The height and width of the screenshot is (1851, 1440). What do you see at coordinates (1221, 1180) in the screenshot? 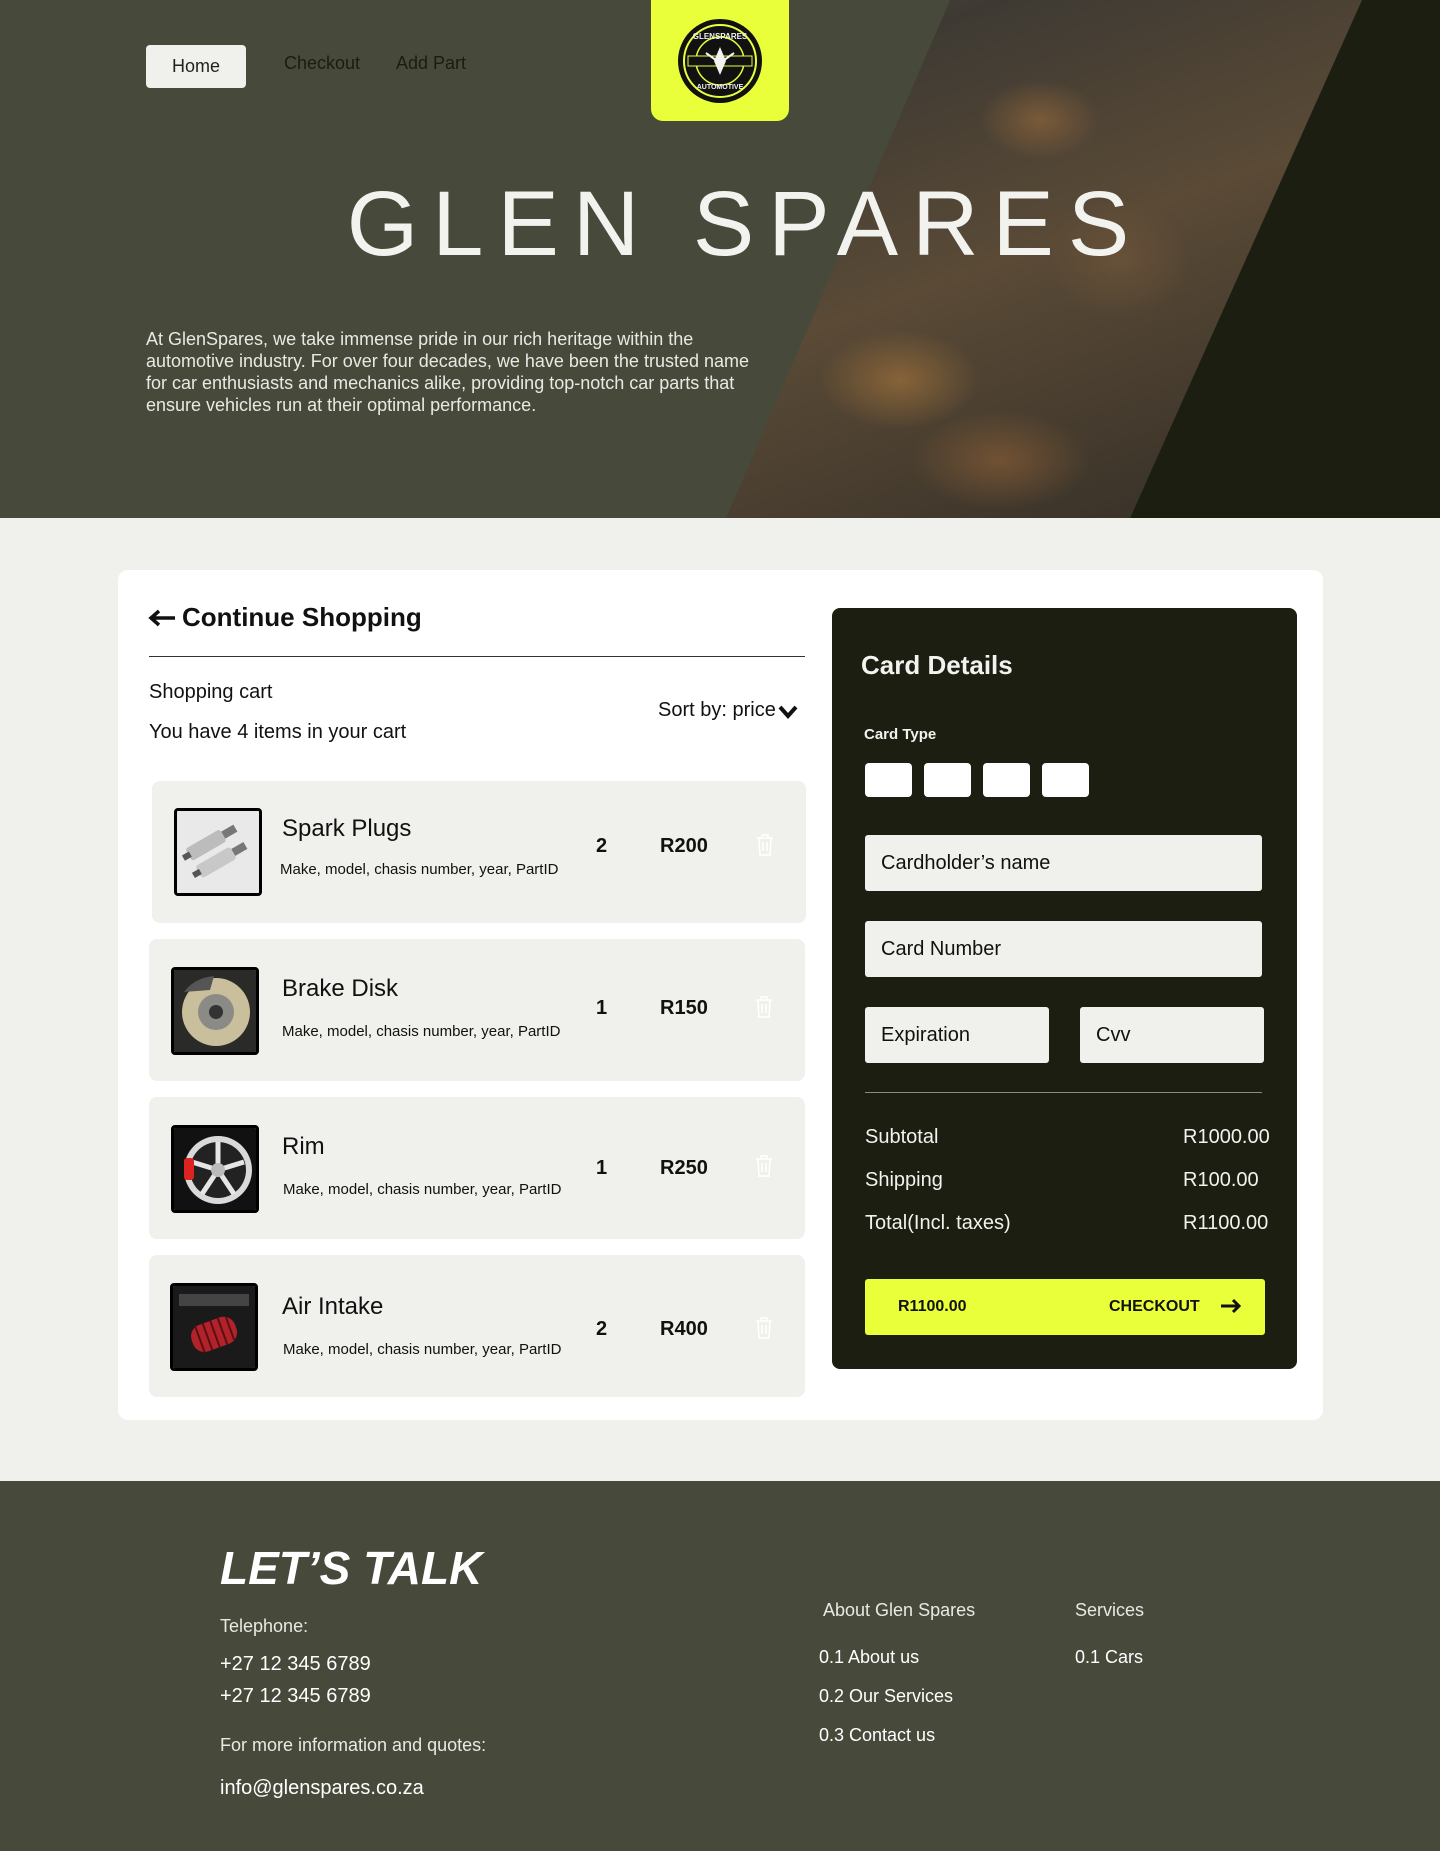
I see `shipping-value: R100.00` at bounding box center [1221, 1180].